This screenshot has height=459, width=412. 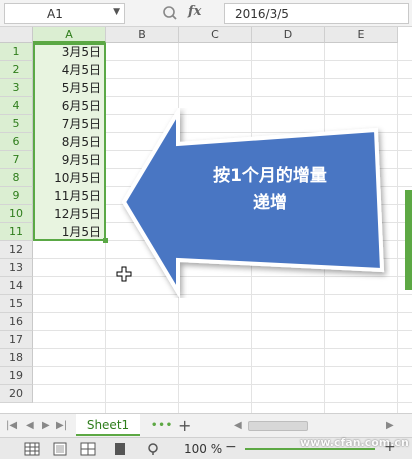 What do you see at coordinates (68, 142) in the screenshot?
I see `cell-a: 8月5日` at bounding box center [68, 142].